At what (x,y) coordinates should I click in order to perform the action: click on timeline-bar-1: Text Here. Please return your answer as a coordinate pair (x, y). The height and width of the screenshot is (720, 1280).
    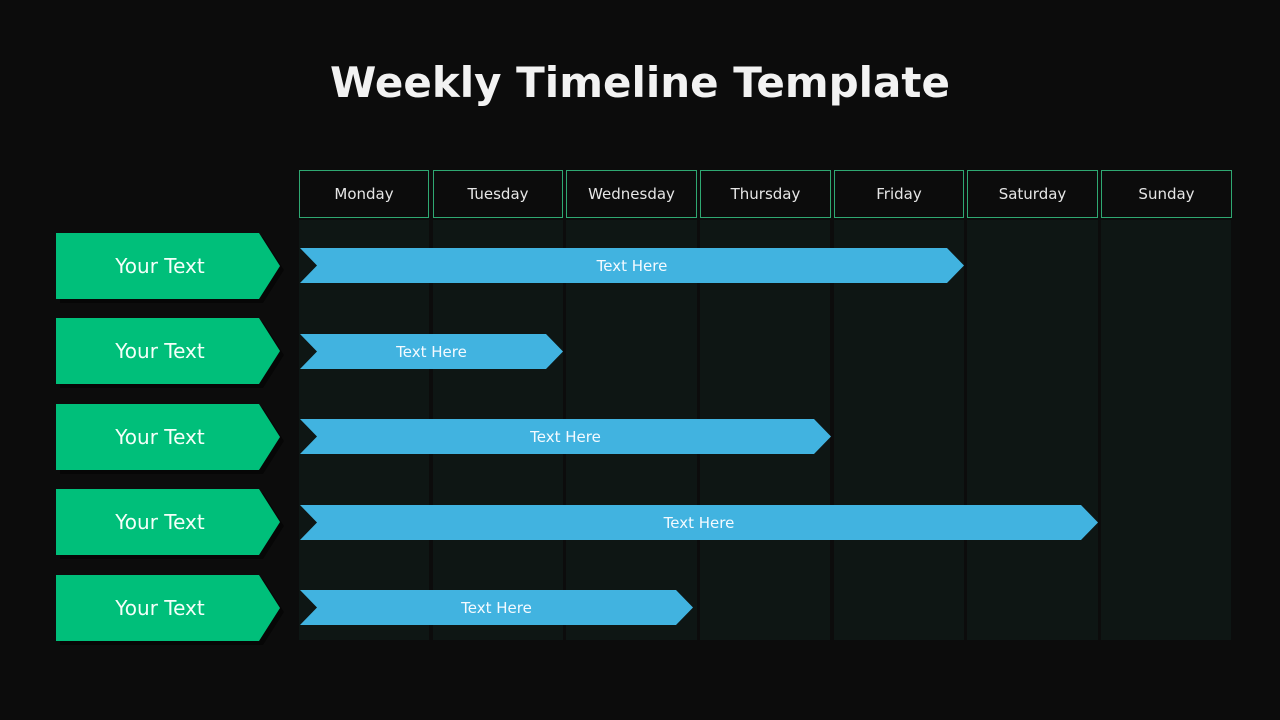
    Looking at the image, I should click on (632, 265).